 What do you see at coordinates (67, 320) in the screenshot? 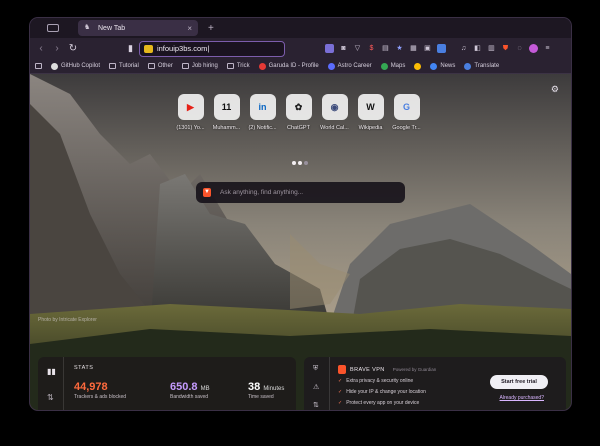
I see `photo-credit: Photo by Intricate Explorer` at bounding box center [67, 320].